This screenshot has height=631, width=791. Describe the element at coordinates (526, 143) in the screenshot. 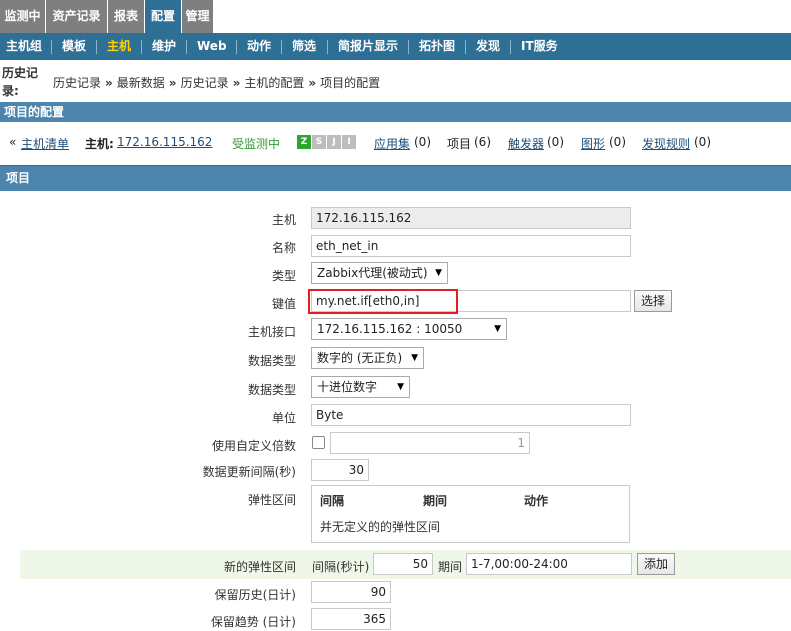

I see `triggers-link: 触发器` at that location.